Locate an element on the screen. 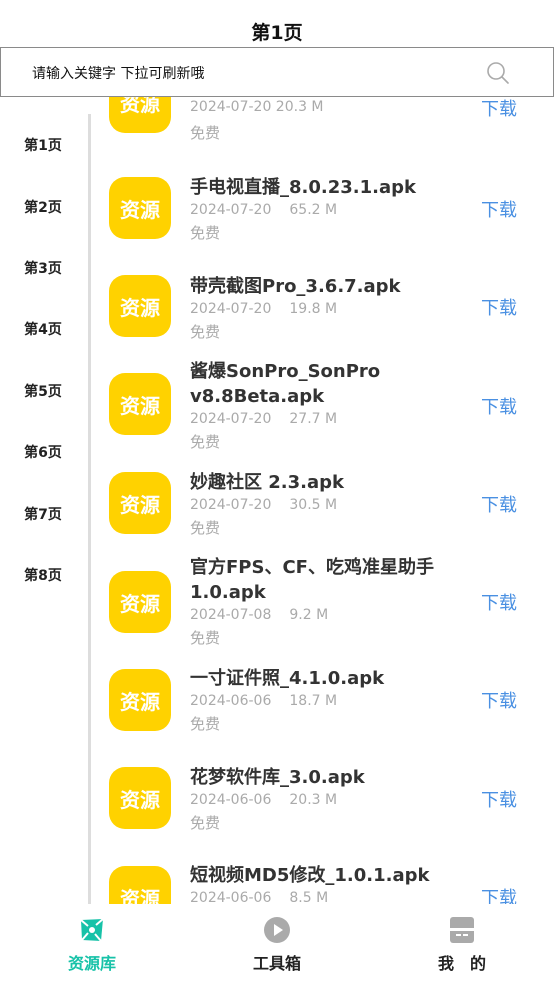 This screenshot has height=984, width=554. item-size: 27.7 M is located at coordinates (313, 419).